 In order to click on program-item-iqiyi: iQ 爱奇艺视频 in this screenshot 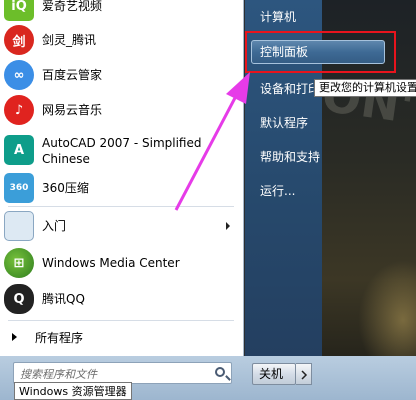, I will do `click(121, 10)`.